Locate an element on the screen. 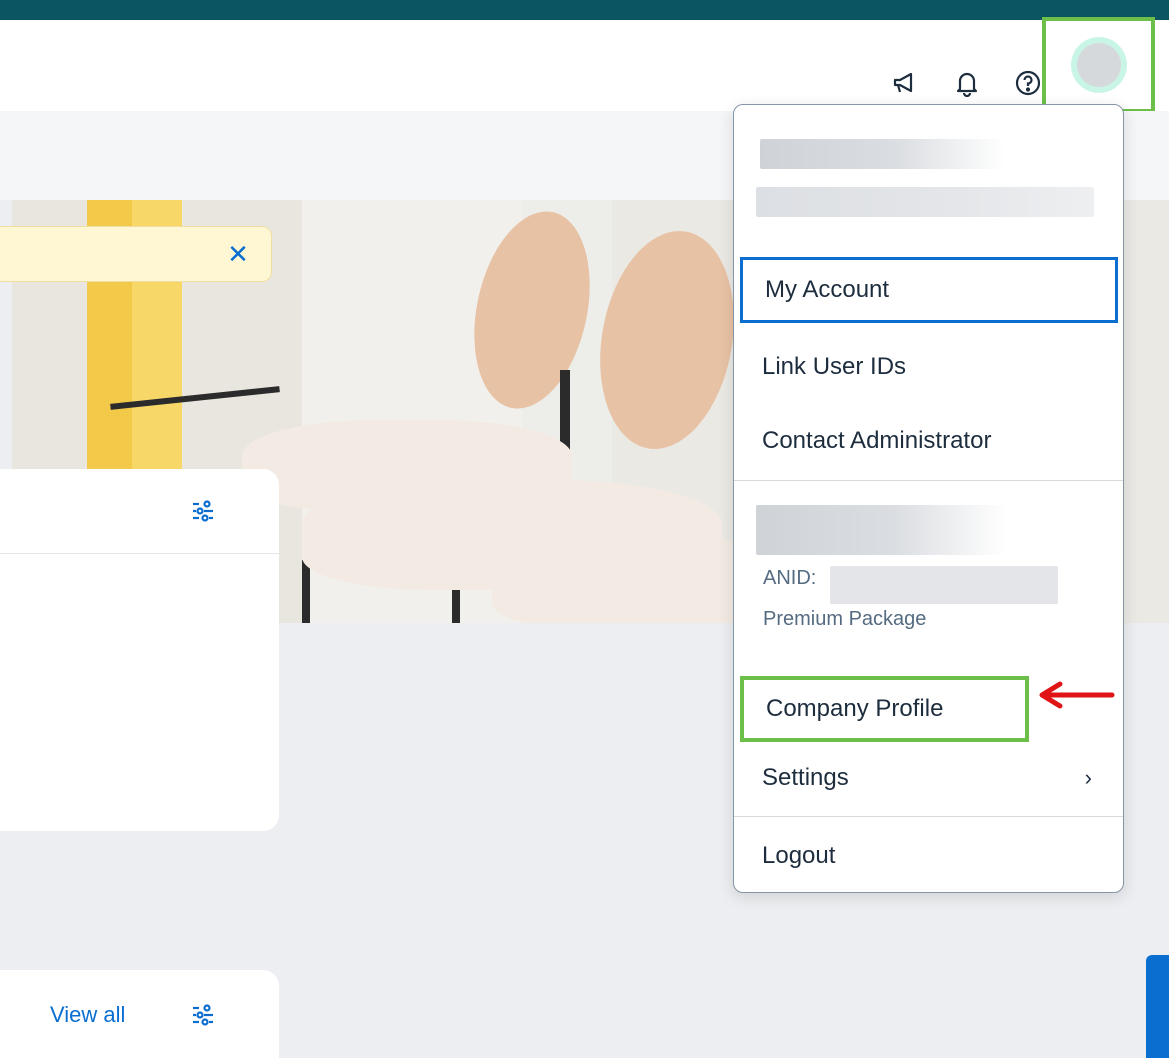  menu-item-label: Company Profile is located at coordinates (855, 708).